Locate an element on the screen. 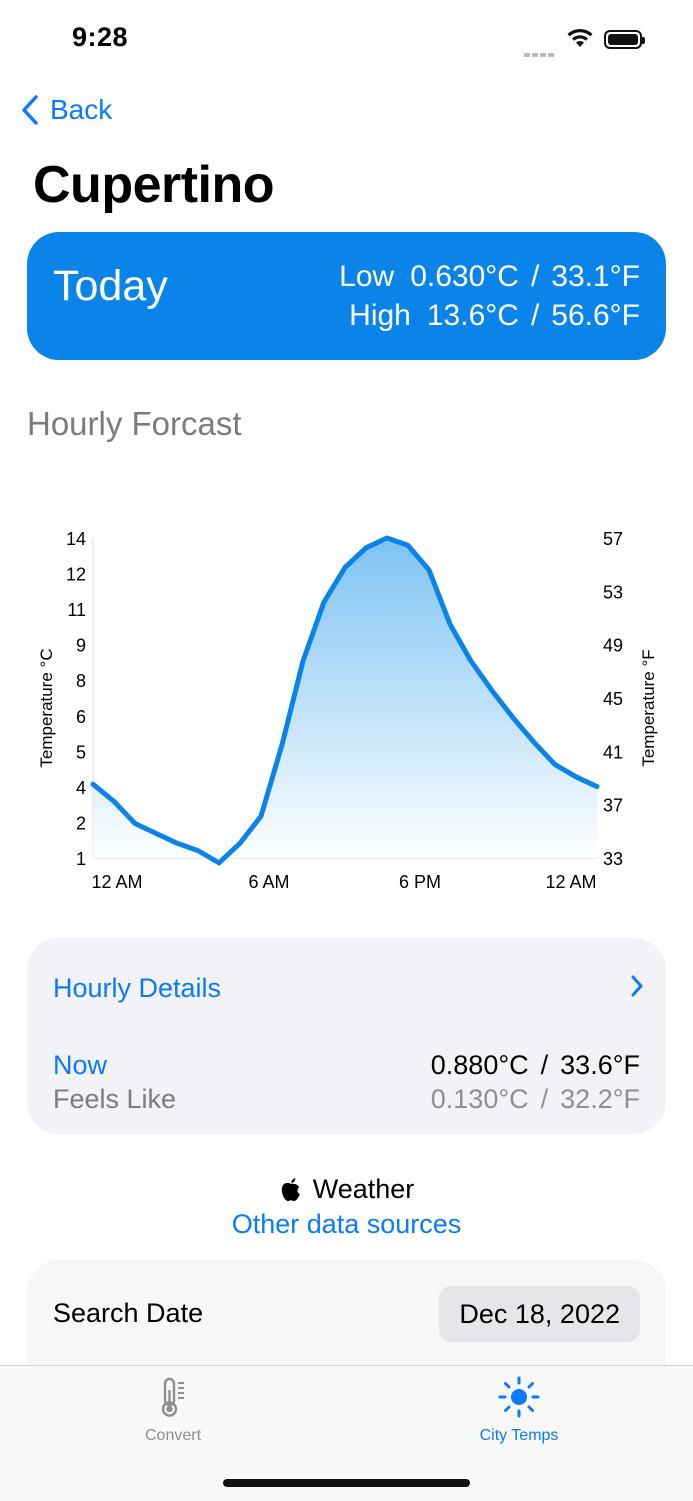 This screenshot has height=1501, width=693. y-right-tick-label: 37 is located at coordinates (613, 806).